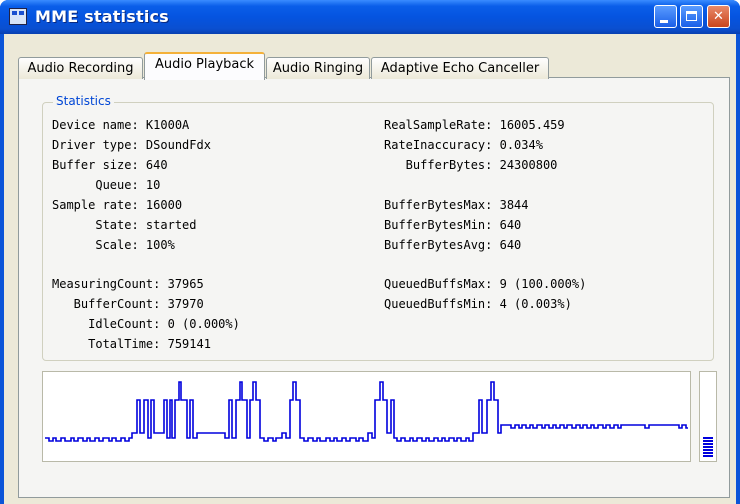 The height and width of the screenshot is (504, 740). I want to click on title-bar: MME statistics ✕, so click(370, 17).